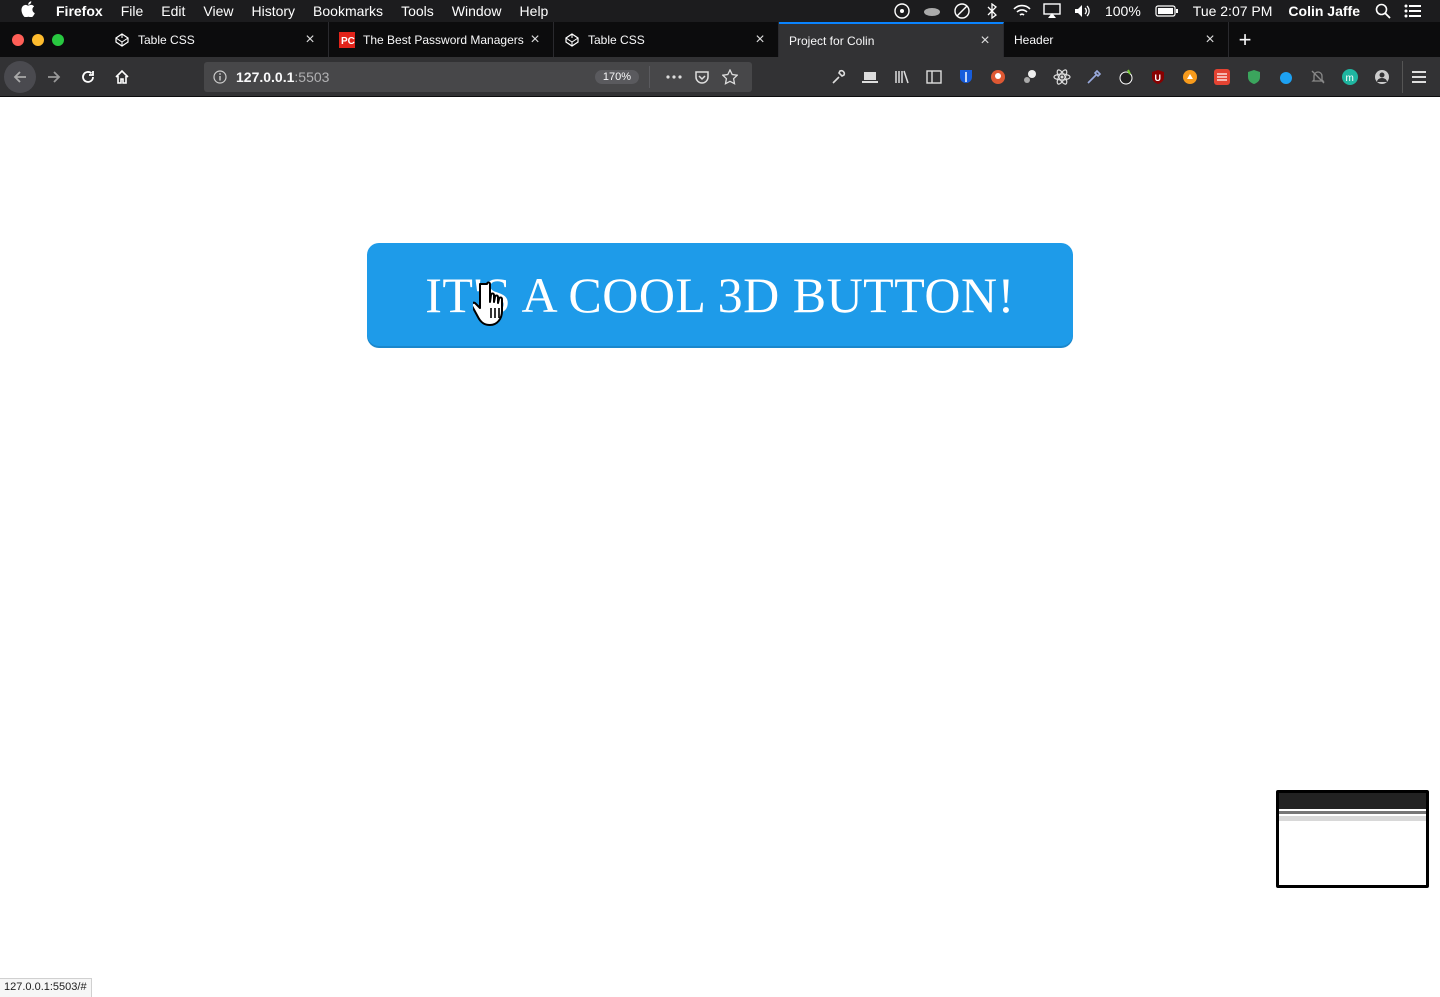  I want to click on sidebar-icon, so click(934, 77).